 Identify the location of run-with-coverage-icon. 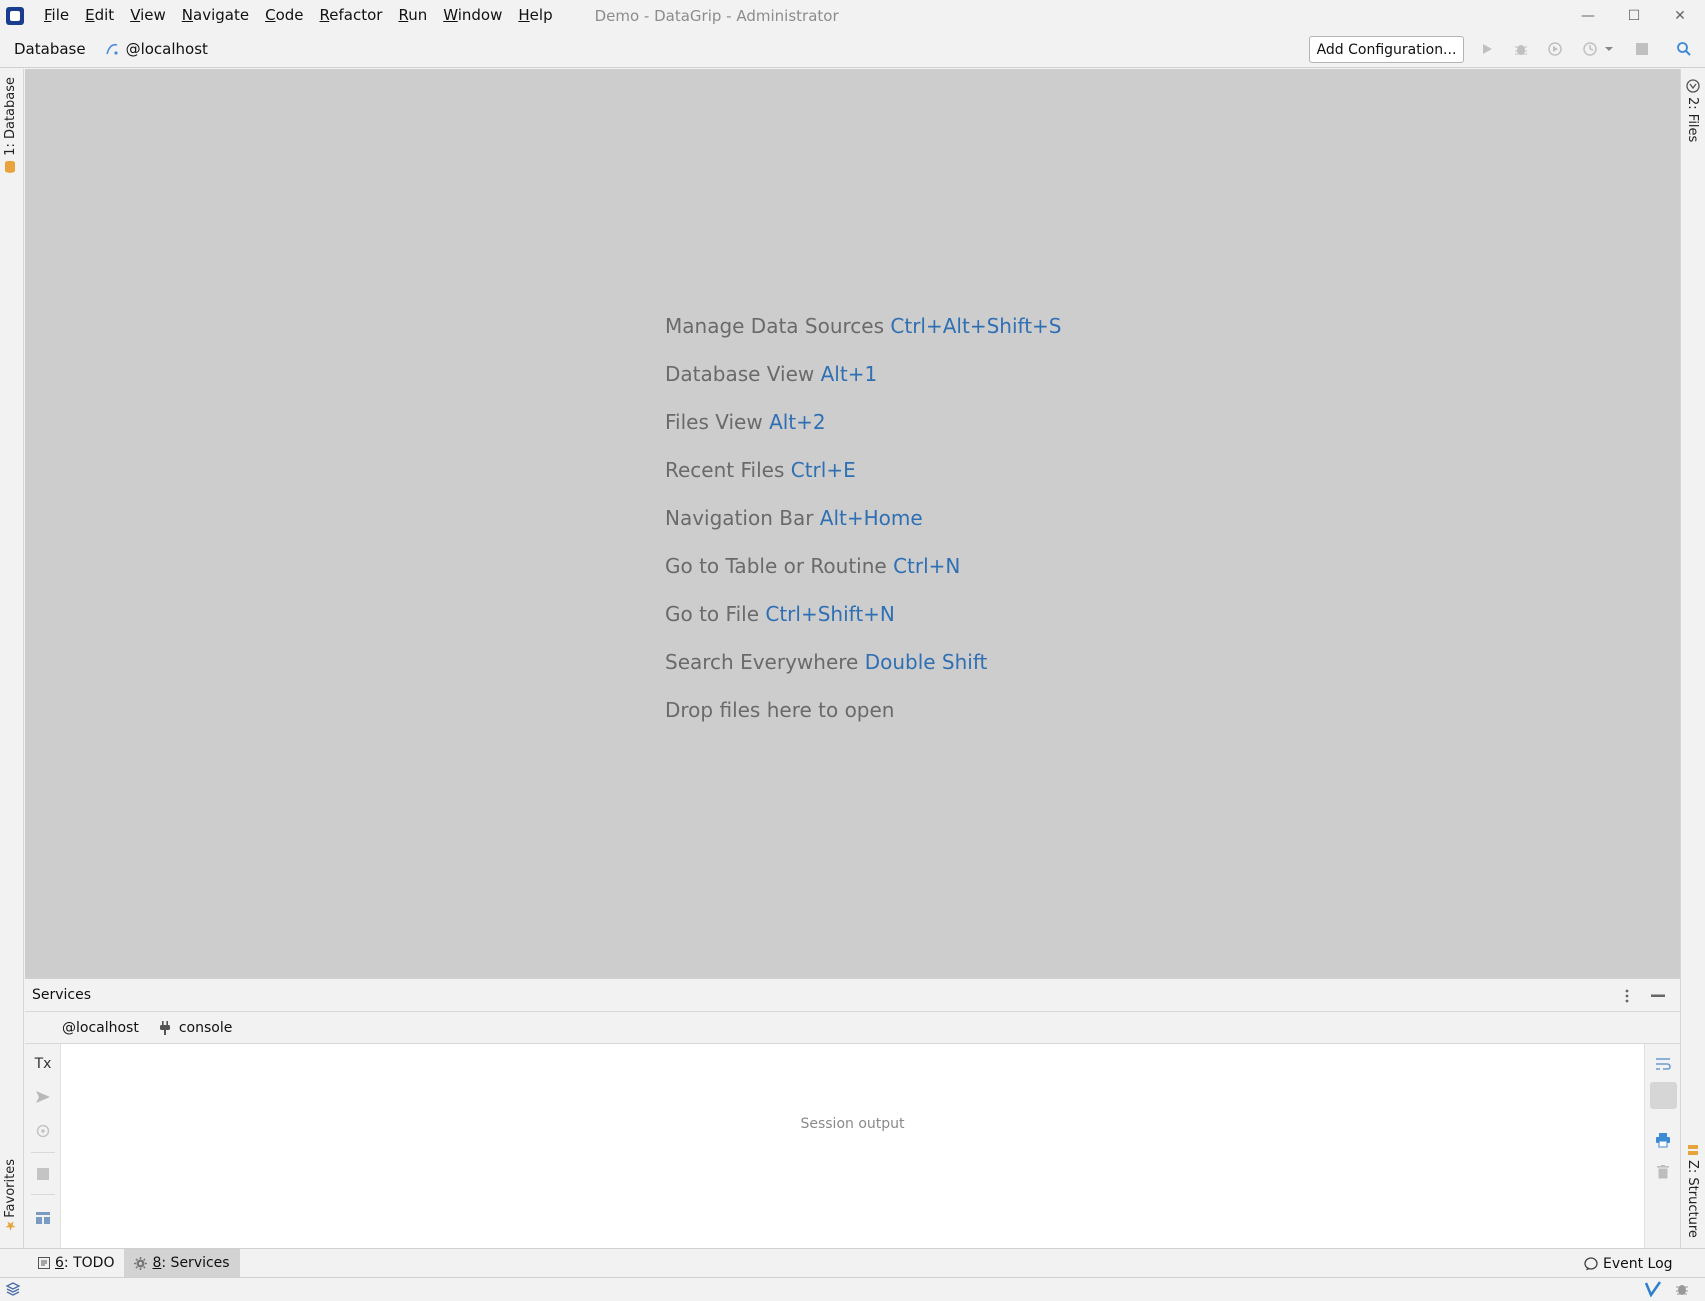
(1555, 49).